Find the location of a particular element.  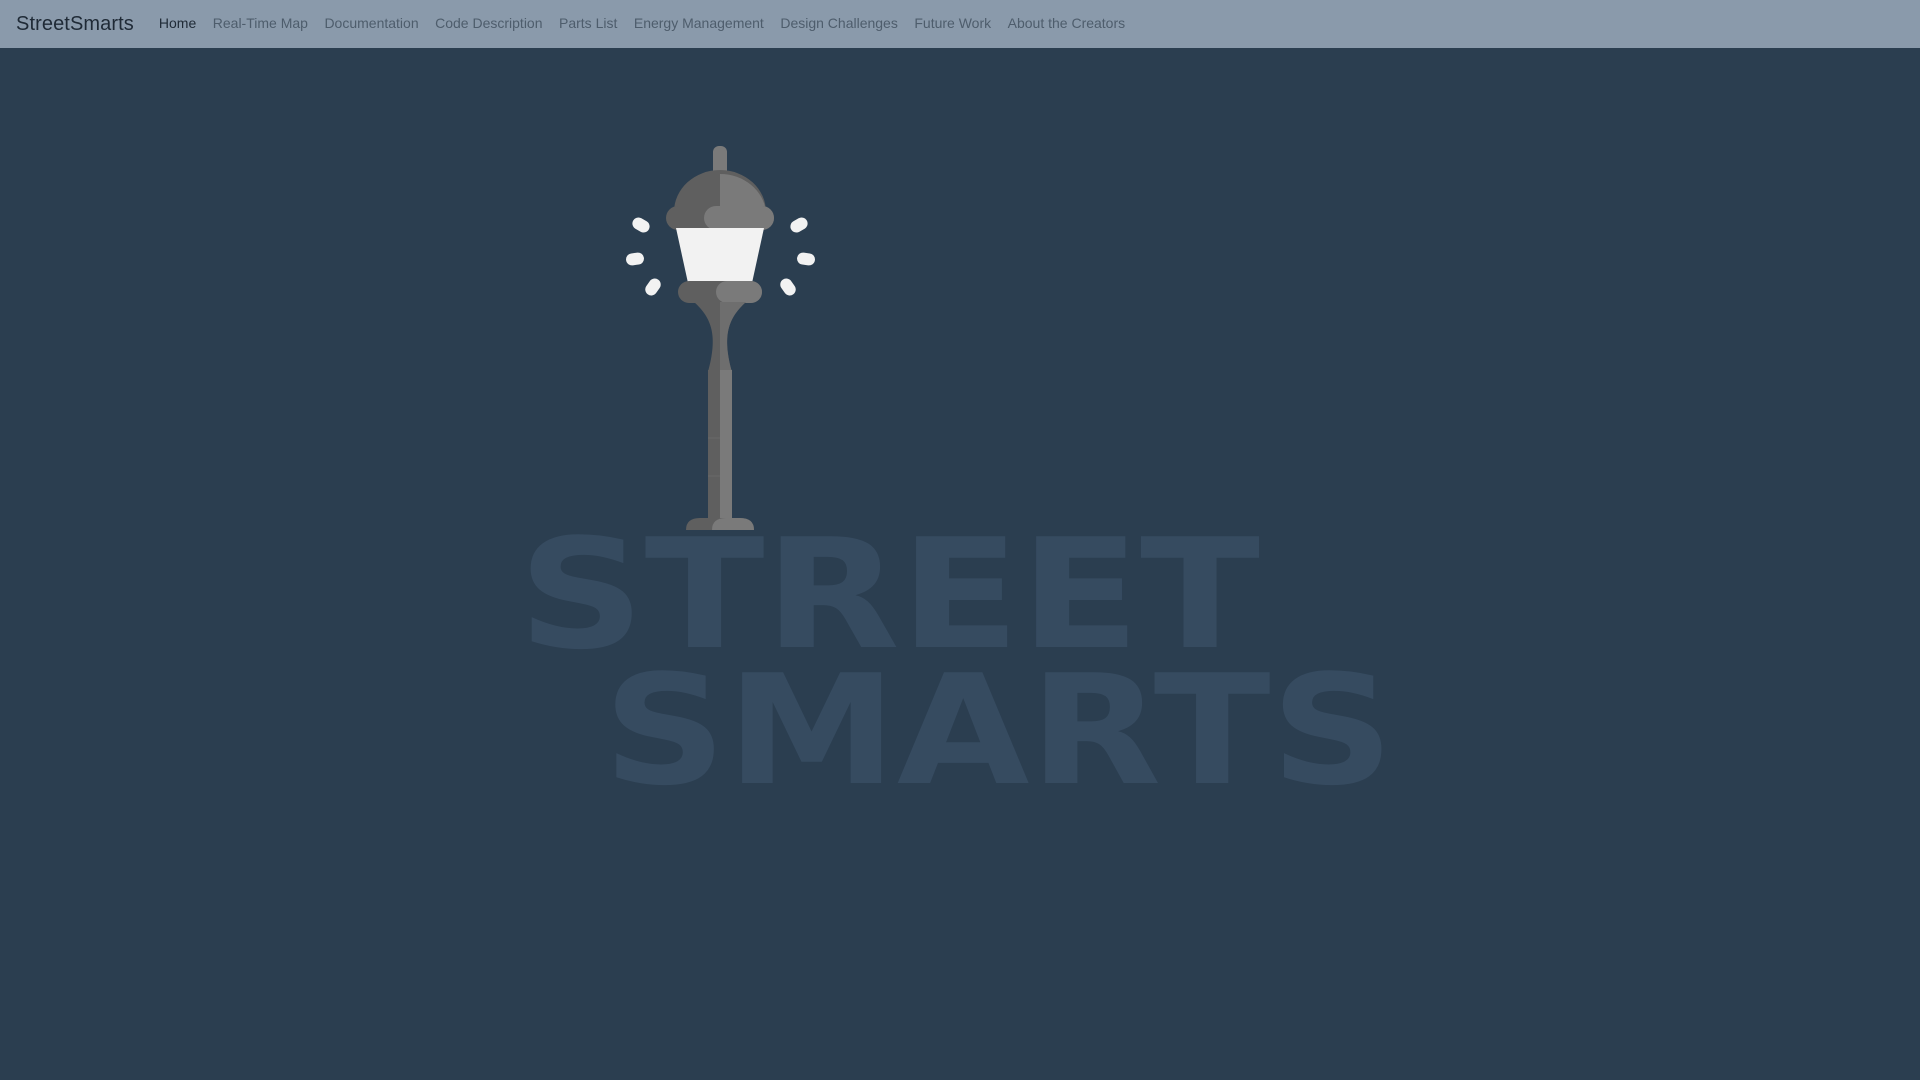

brand-link: StreetSmarts is located at coordinates (75, 24).